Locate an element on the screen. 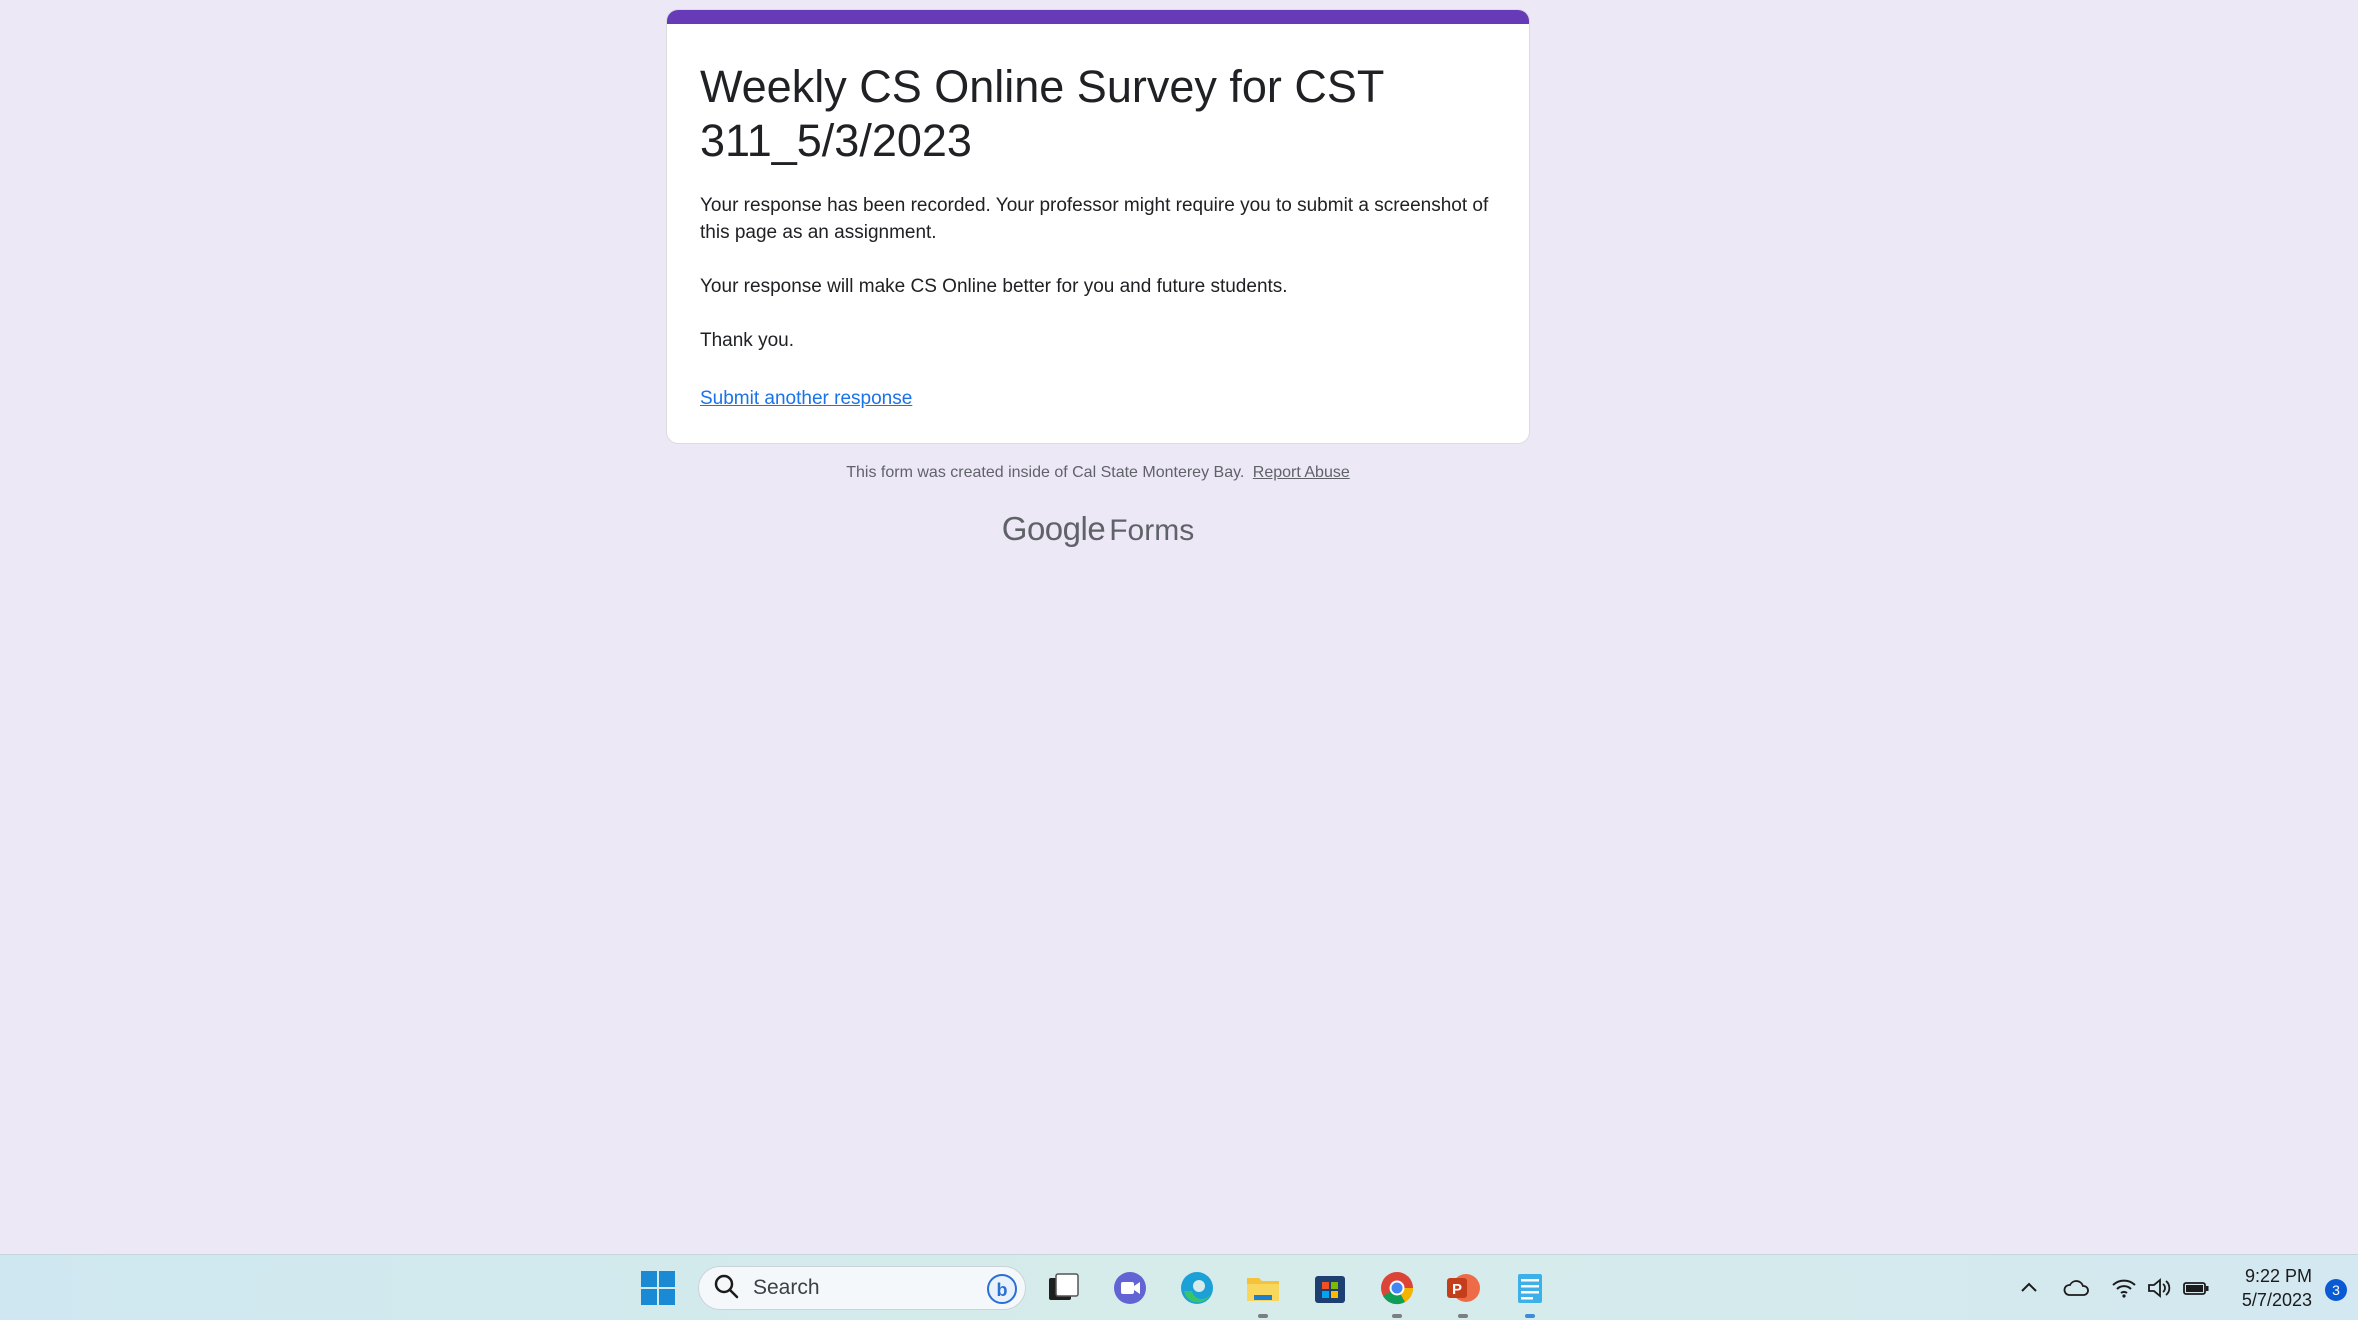 This screenshot has width=2358, height=1320. search-icon is located at coordinates (726, 1288).